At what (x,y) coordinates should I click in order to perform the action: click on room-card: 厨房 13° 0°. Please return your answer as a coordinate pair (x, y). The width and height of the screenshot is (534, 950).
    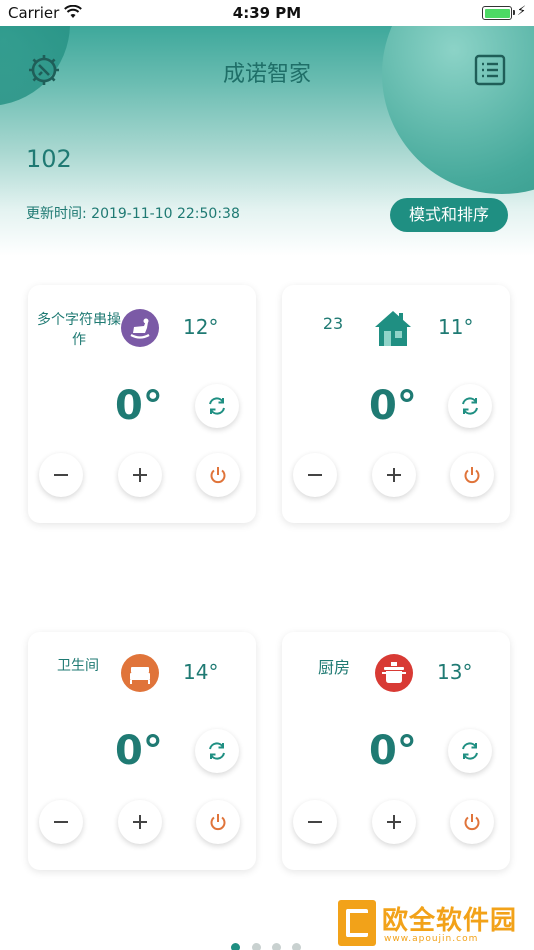
    Looking at the image, I should click on (396, 751).